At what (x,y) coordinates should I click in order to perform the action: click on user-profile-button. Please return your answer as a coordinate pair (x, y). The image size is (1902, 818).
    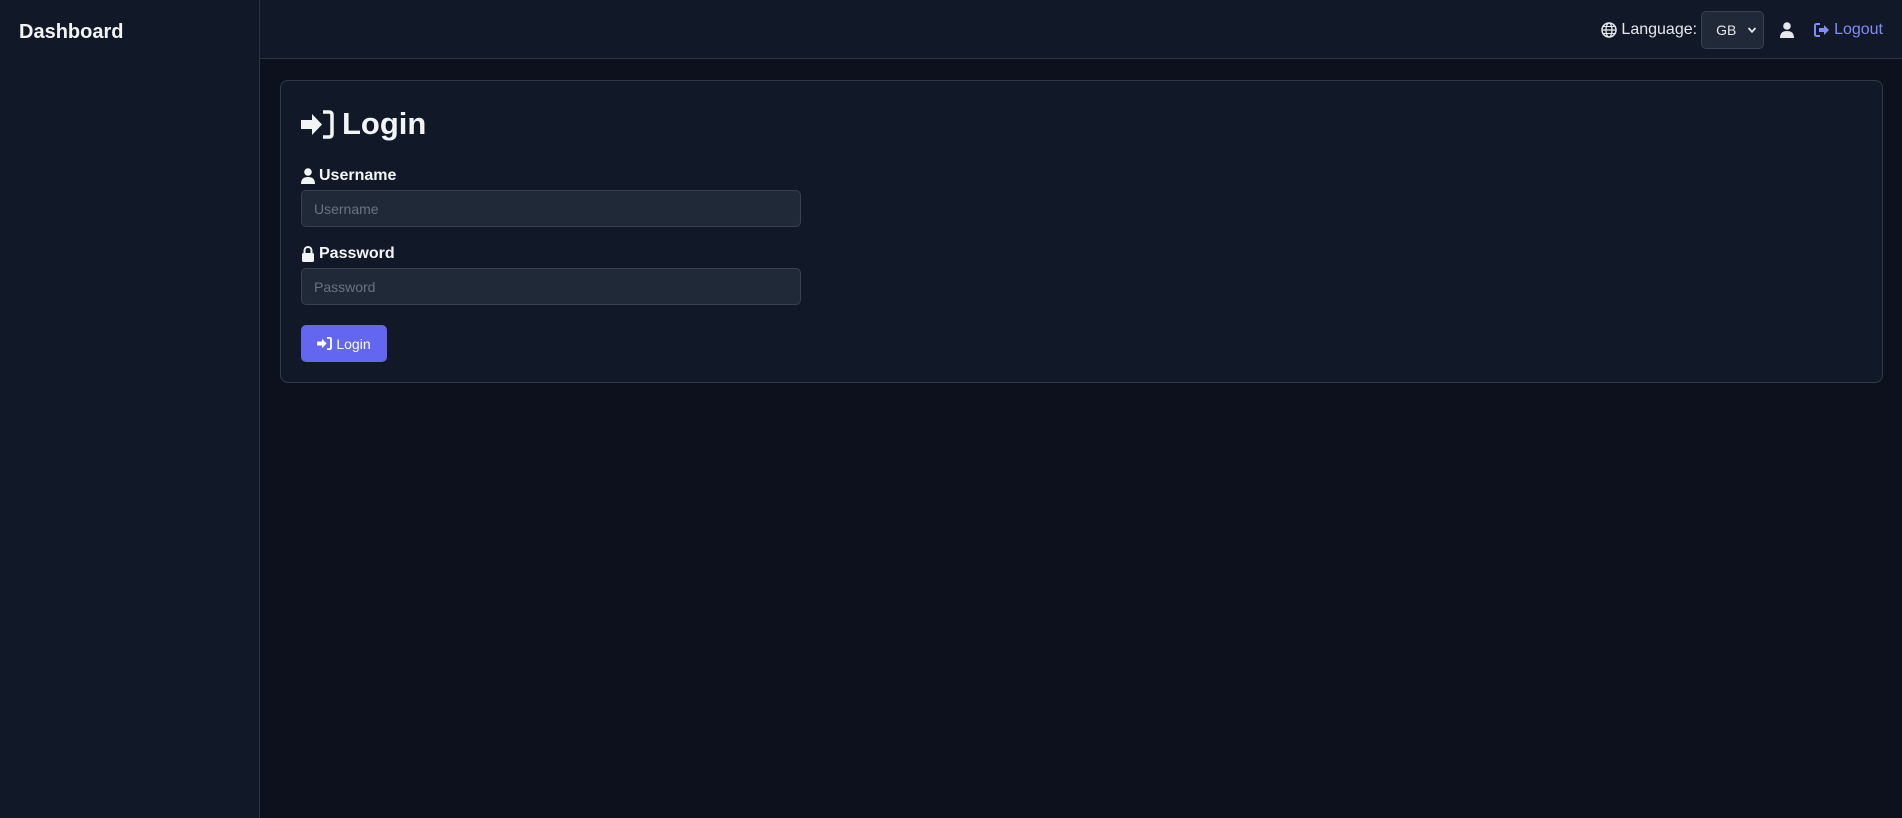
    Looking at the image, I should click on (1787, 29).